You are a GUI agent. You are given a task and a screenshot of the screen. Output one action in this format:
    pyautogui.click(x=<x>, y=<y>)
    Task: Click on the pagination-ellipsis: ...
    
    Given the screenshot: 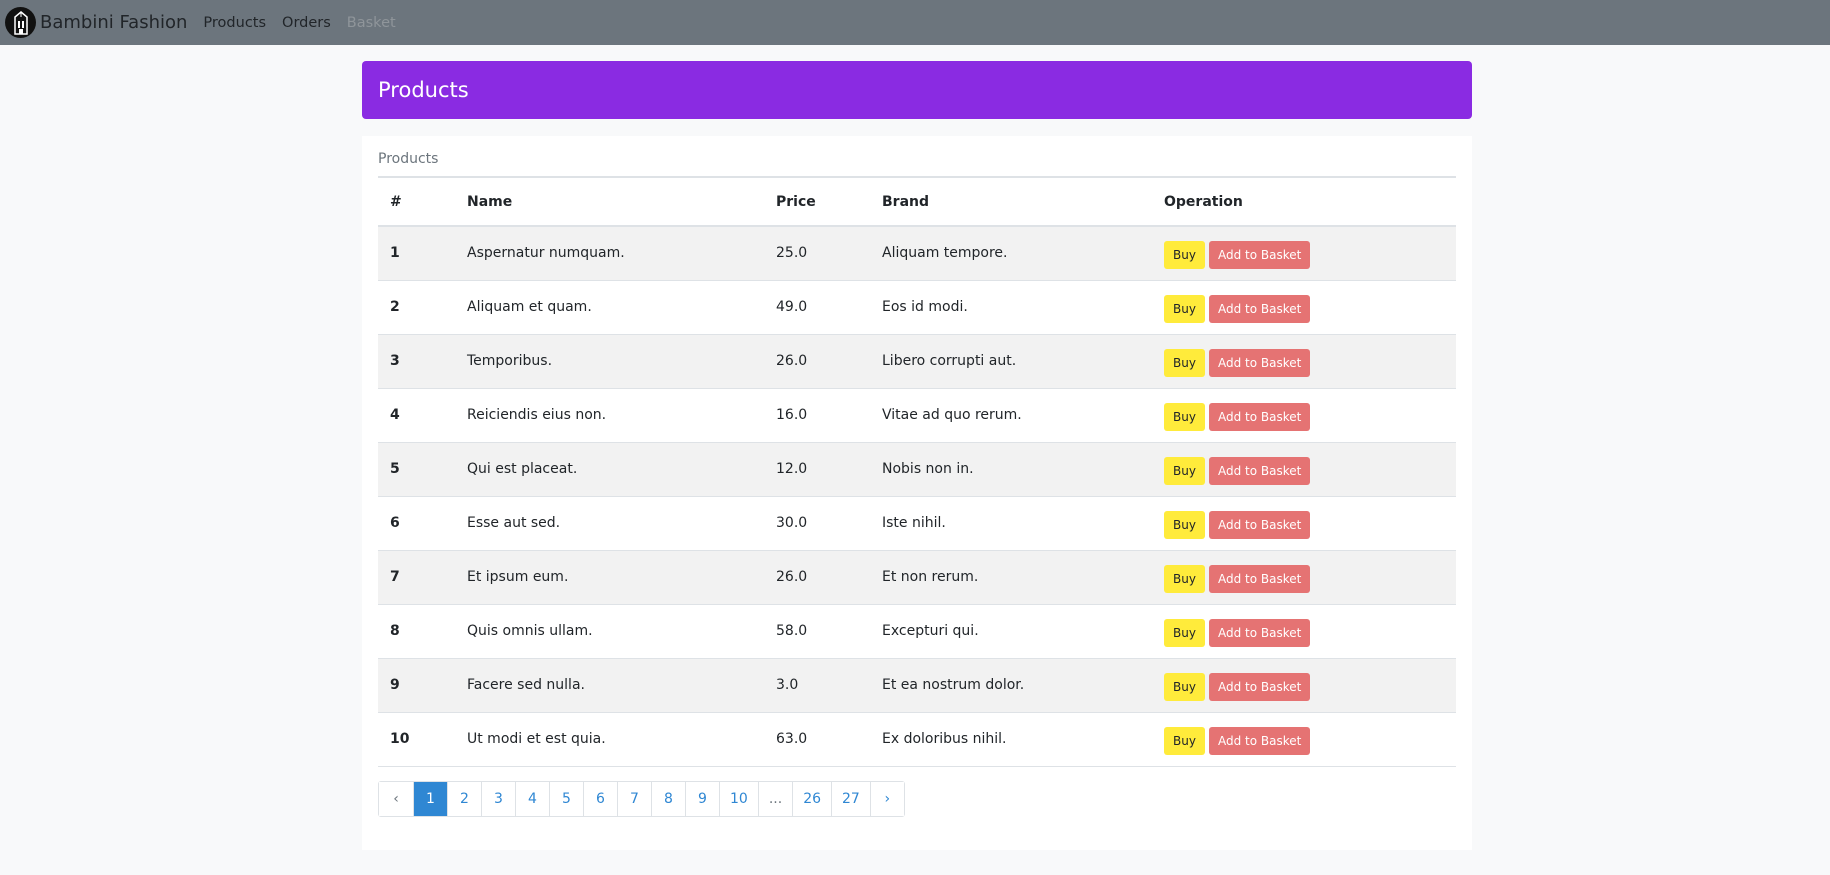 What is the action you would take?
    pyautogui.click(x=775, y=799)
    